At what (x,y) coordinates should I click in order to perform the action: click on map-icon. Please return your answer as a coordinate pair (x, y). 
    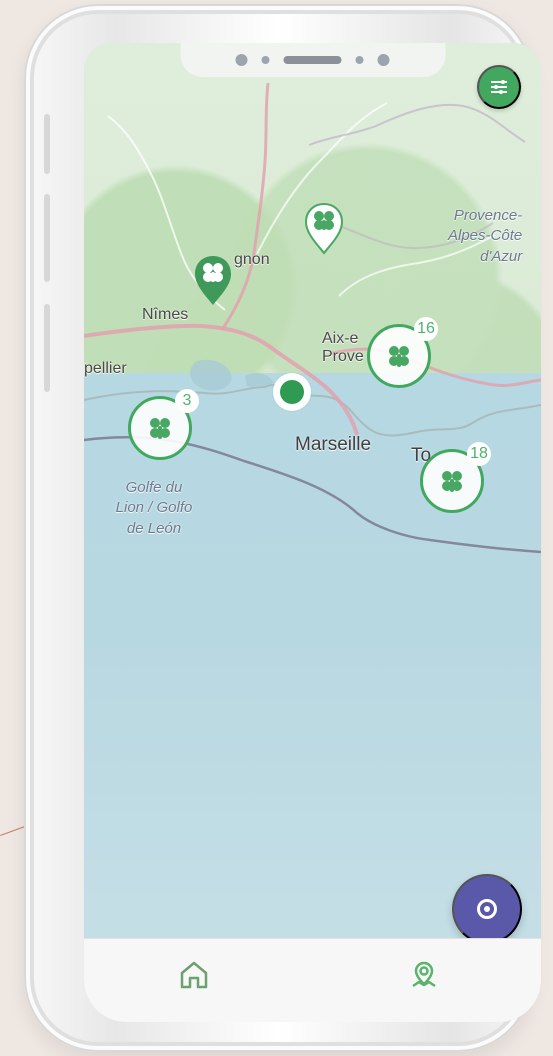
    Looking at the image, I should click on (424, 974).